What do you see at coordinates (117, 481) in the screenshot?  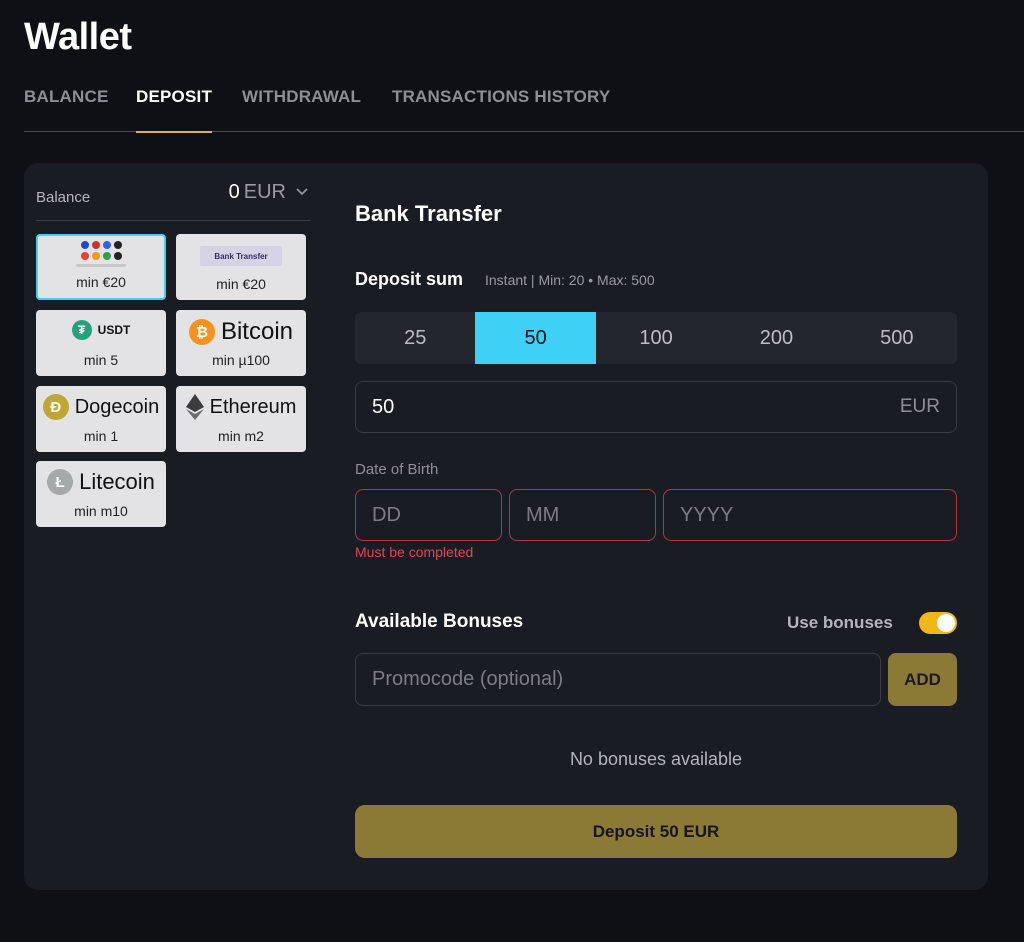 I see `method-brand: Litecoin` at bounding box center [117, 481].